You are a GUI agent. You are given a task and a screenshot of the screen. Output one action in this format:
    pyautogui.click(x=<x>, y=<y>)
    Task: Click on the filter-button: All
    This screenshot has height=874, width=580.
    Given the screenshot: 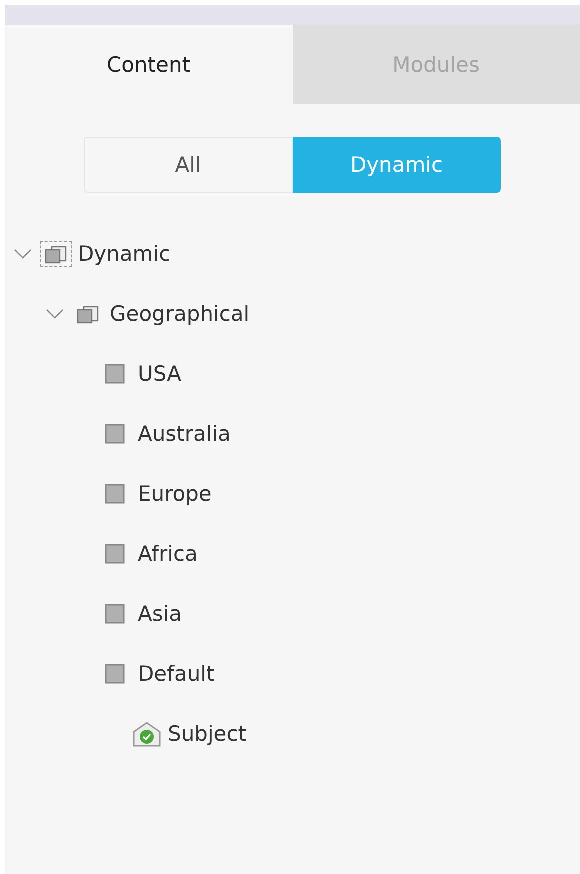 What is the action you would take?
    pyautogui.click(x=188, y=165)
    